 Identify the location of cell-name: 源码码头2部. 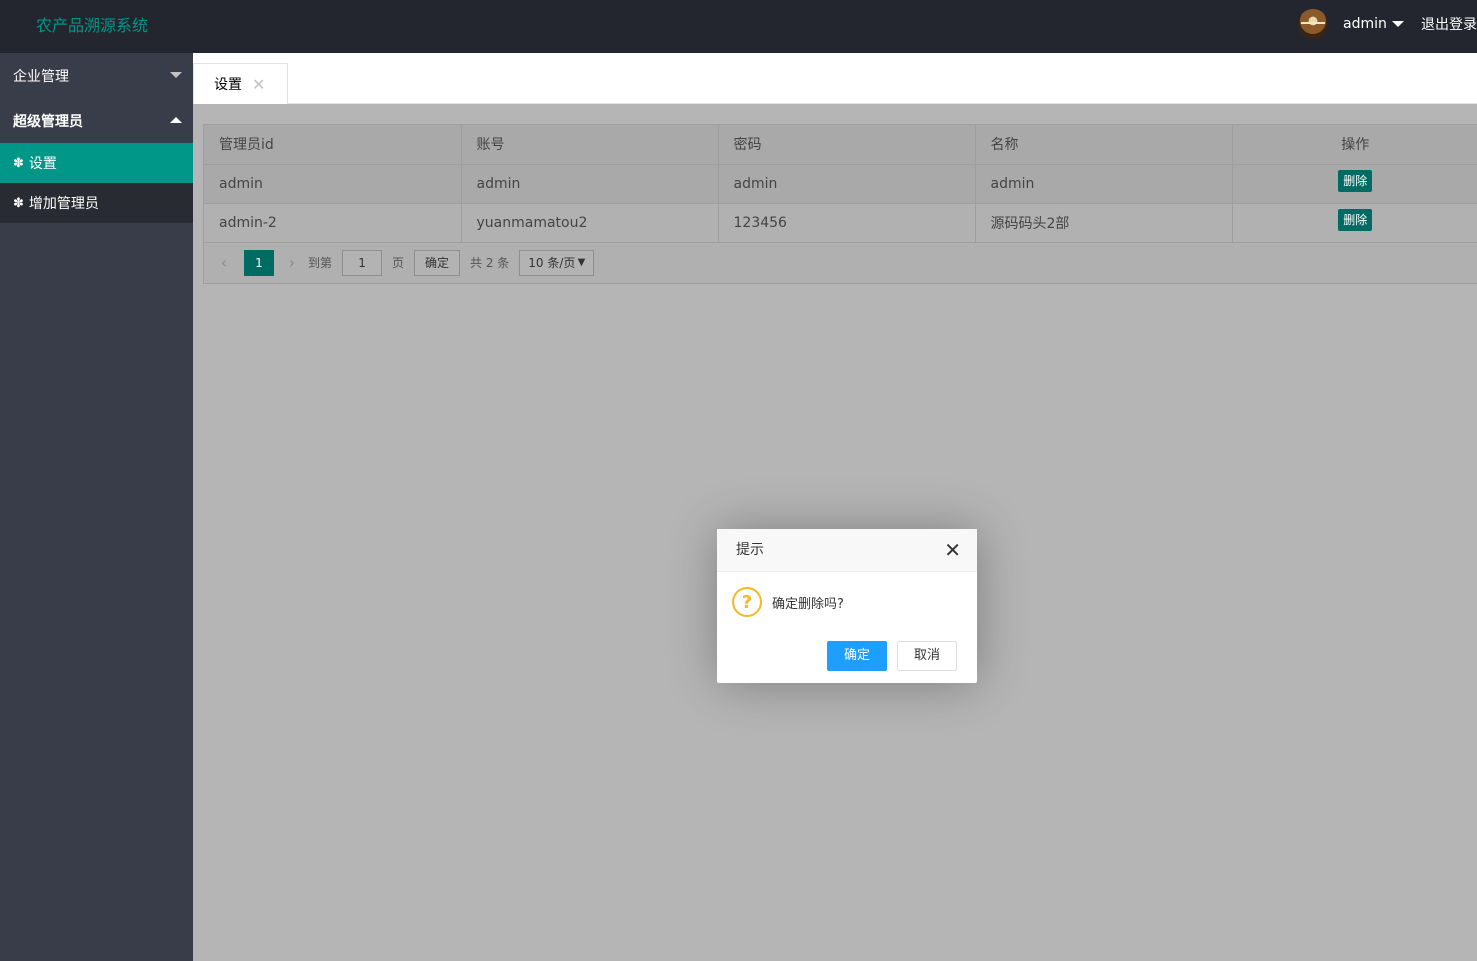
(1104, 223).